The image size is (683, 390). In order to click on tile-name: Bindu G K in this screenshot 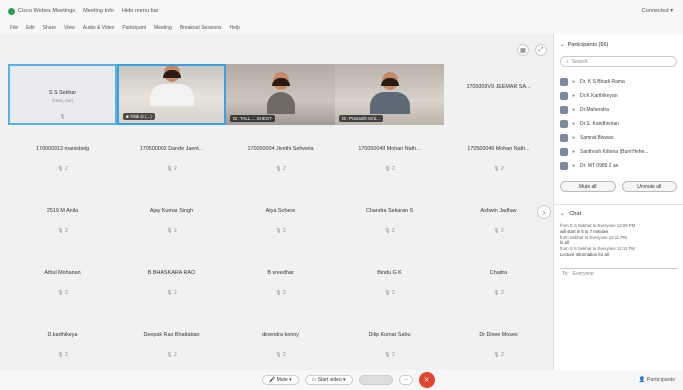, I will do `click(389, 273)`.